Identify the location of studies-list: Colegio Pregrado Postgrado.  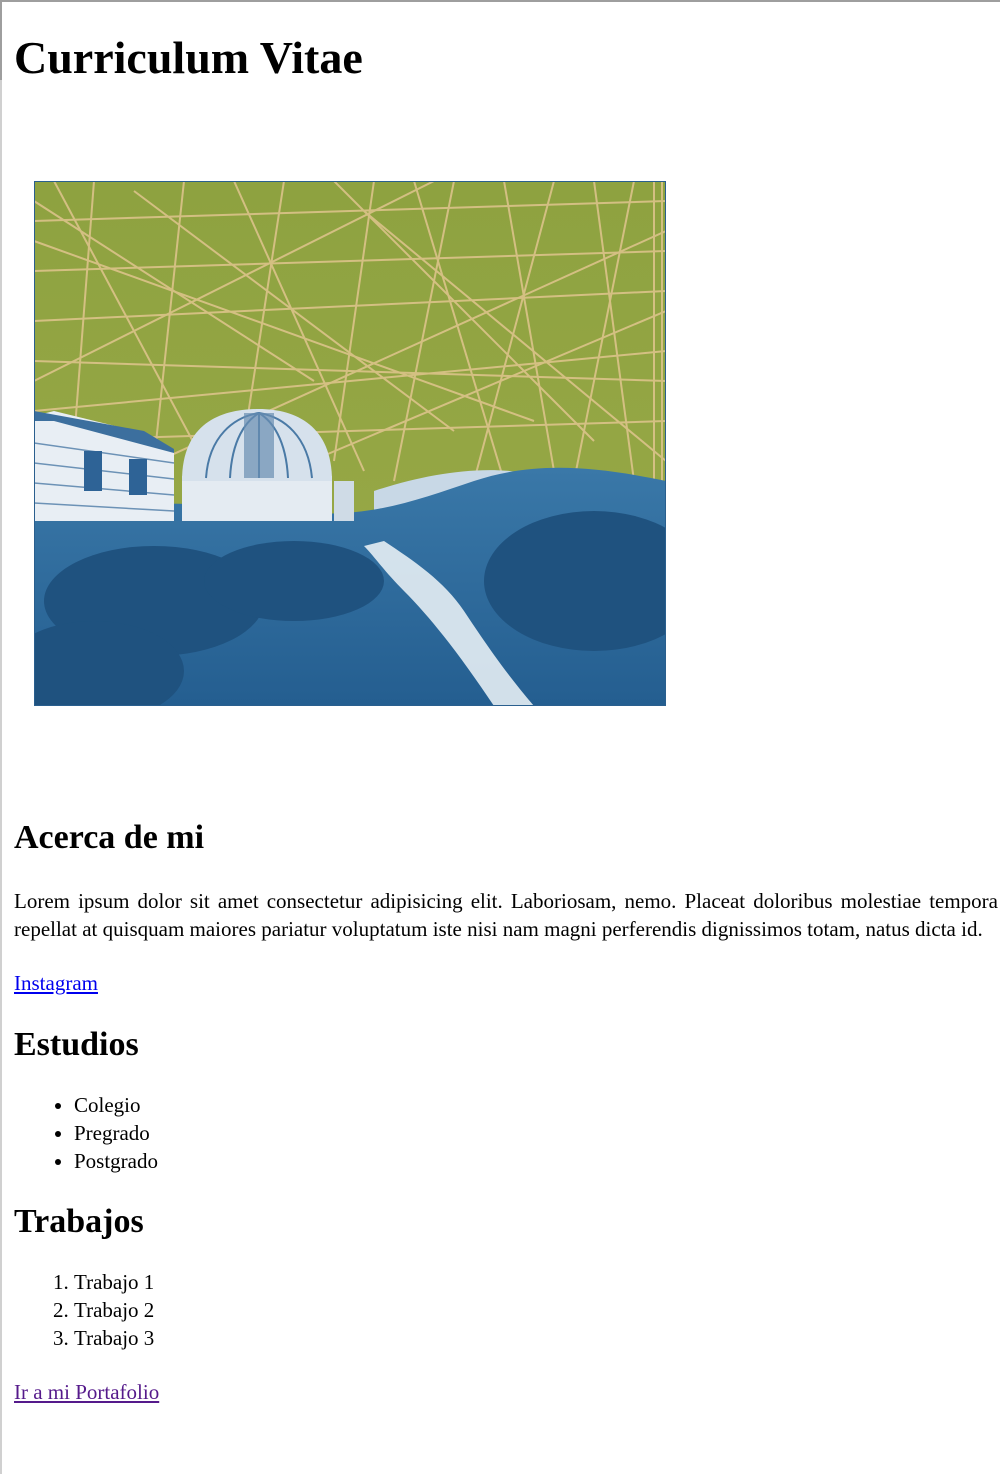
(506, 1133).